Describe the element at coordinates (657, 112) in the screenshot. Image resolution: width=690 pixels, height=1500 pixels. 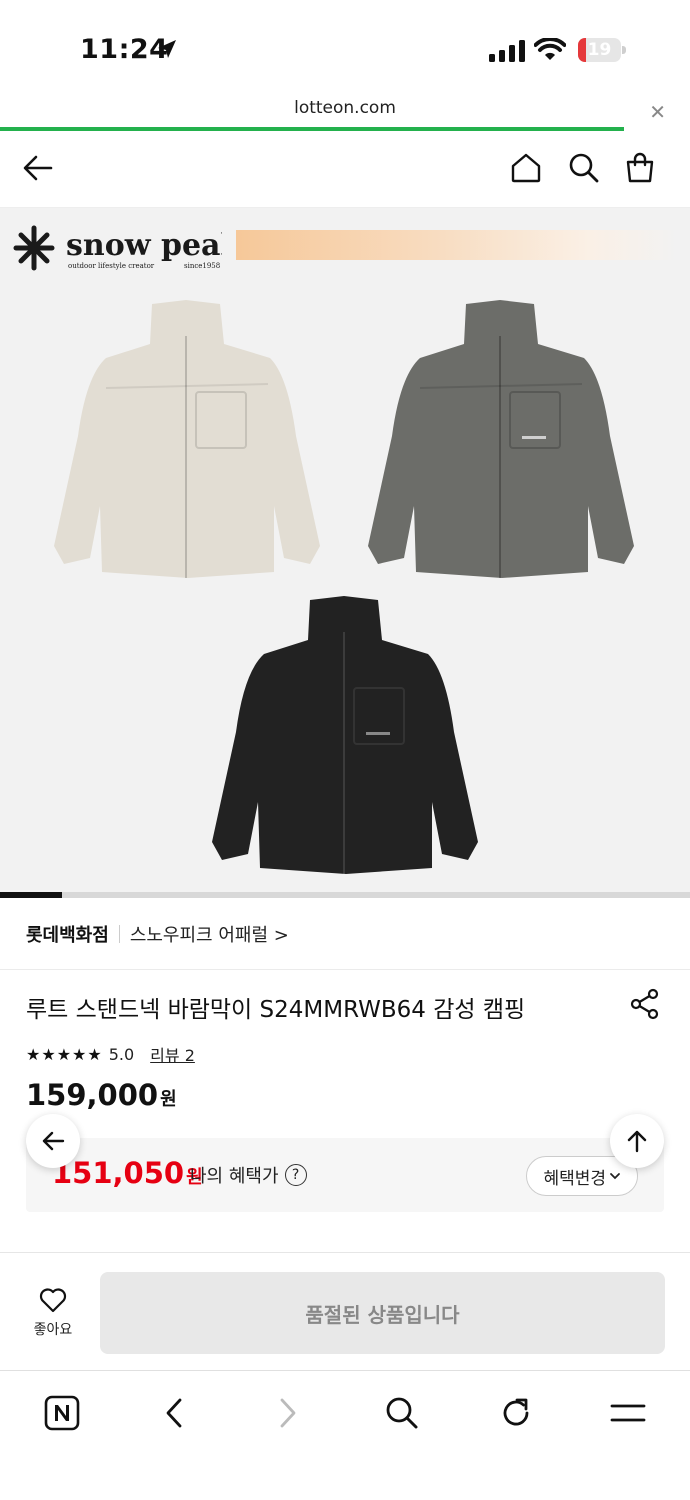
I see `close-icon: ✕` at that location.